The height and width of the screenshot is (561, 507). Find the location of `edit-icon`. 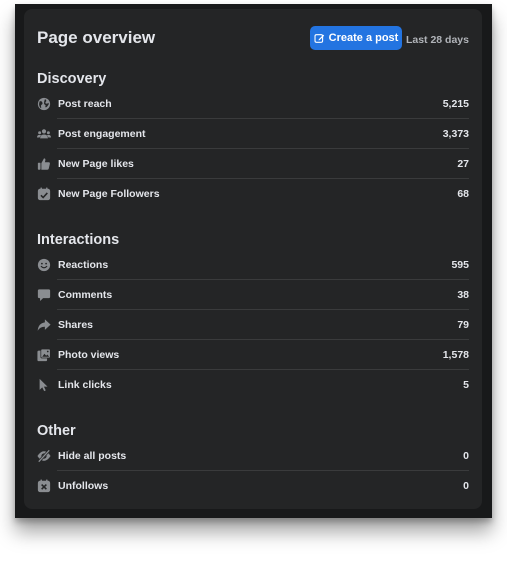

edit-icon is located at coordinates (319, 38).